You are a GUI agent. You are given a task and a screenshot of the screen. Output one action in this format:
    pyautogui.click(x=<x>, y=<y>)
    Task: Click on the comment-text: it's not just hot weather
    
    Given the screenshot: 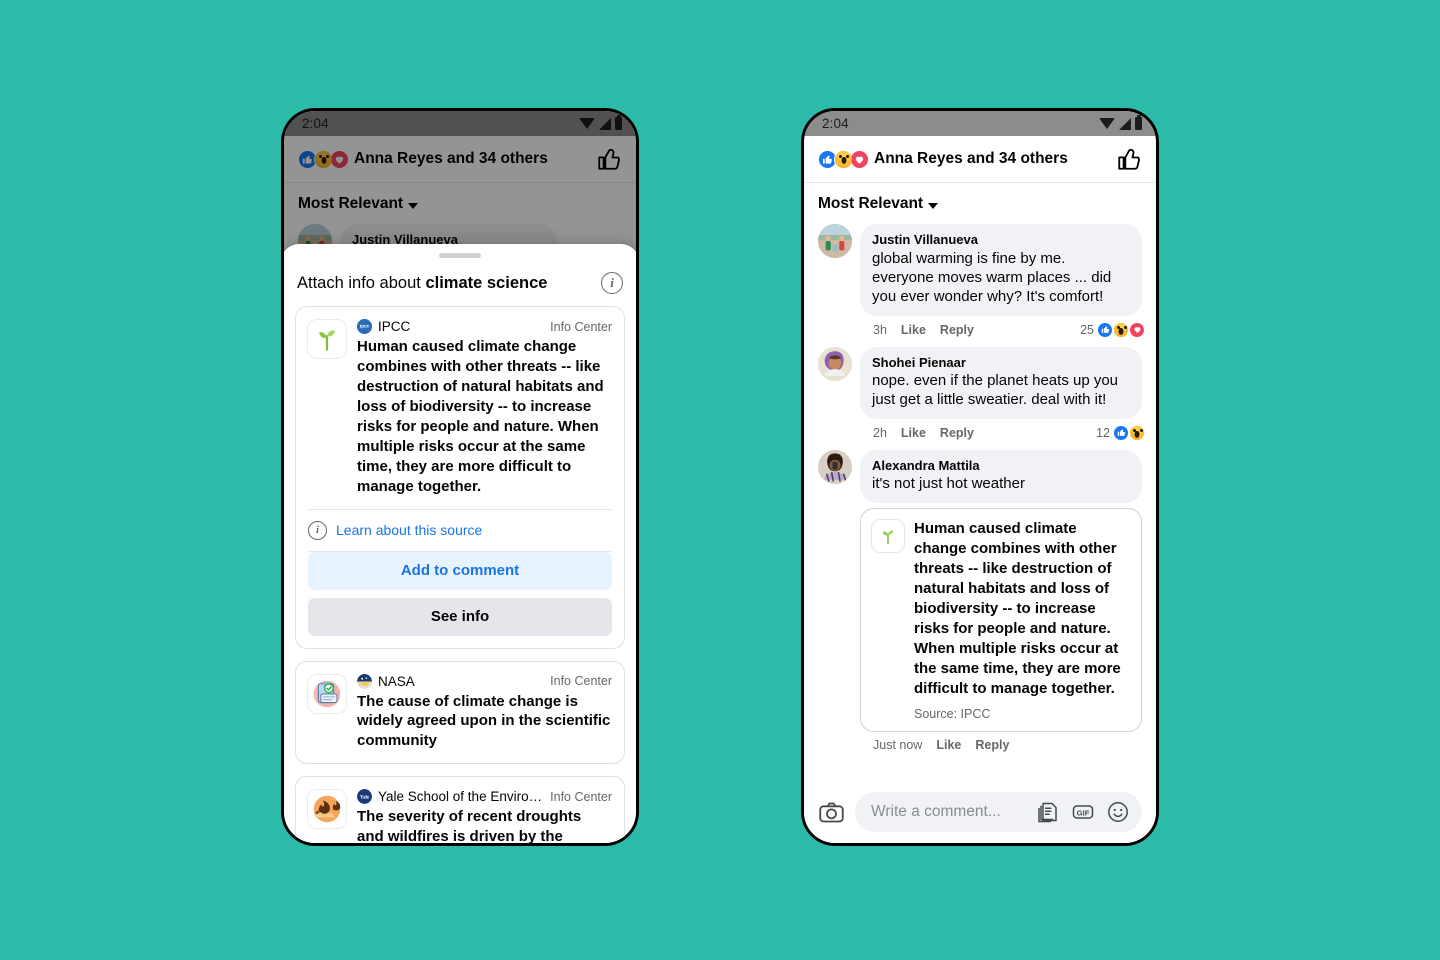 What is the action you would take?
    pyautogui.click(x=948, y=484)
    